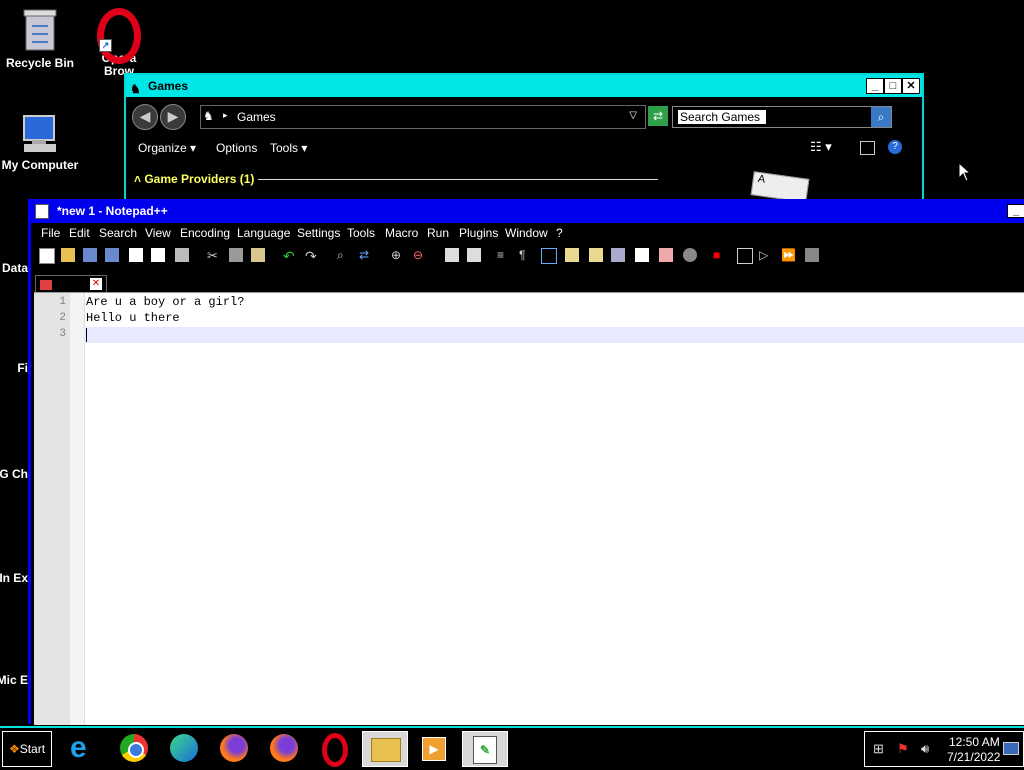 This screenshot has width=1024, height=770. I want to click on desktop-icon-opera: ↗ Opera Brow, so click(116, 42).